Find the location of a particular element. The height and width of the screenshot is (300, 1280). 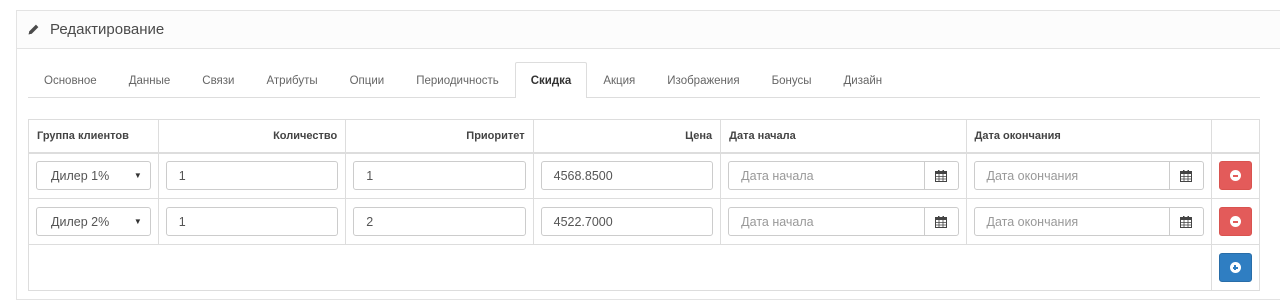

panel-title: Редактирование is located at coordinates (107, 29).